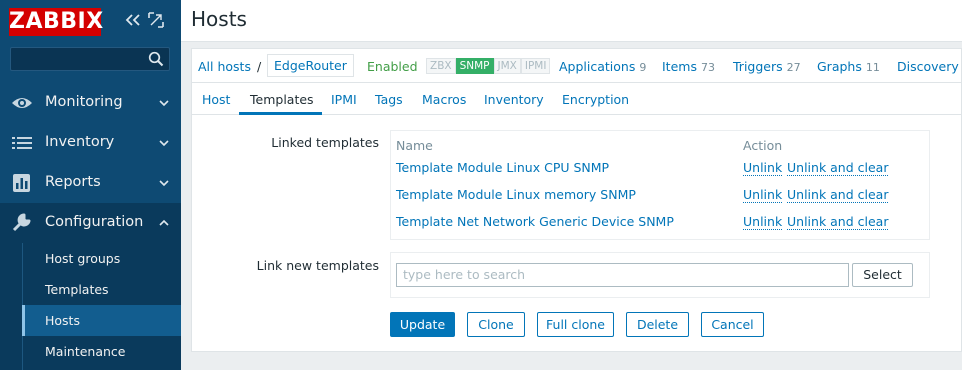  I want to click on nav-inventory: Inventory, so click(90, 143).